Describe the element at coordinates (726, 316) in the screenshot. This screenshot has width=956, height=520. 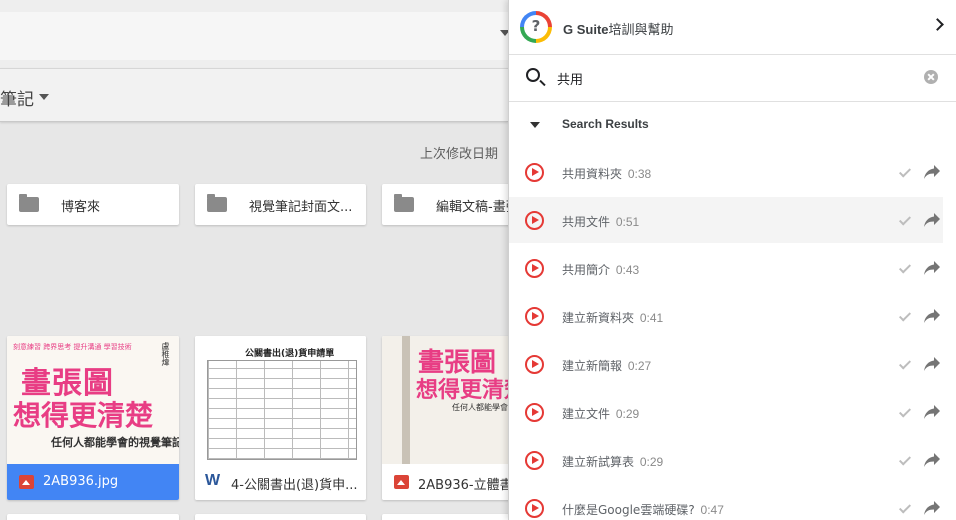
I see `search-result-item: 建立新資料夾 0:41` at that location.